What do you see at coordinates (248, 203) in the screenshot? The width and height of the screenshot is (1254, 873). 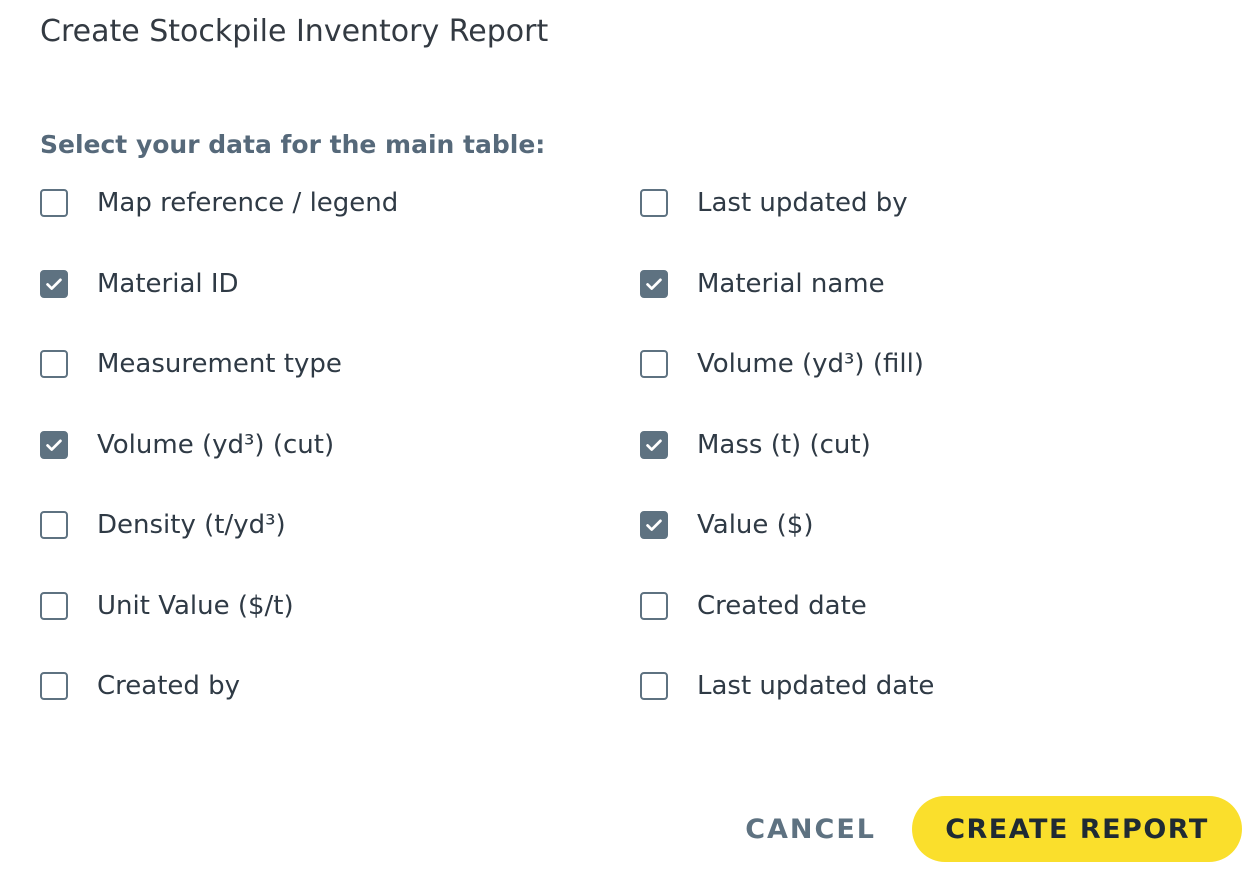 I see `option-label: Map reference / legend` at bounding box center [248, 203].